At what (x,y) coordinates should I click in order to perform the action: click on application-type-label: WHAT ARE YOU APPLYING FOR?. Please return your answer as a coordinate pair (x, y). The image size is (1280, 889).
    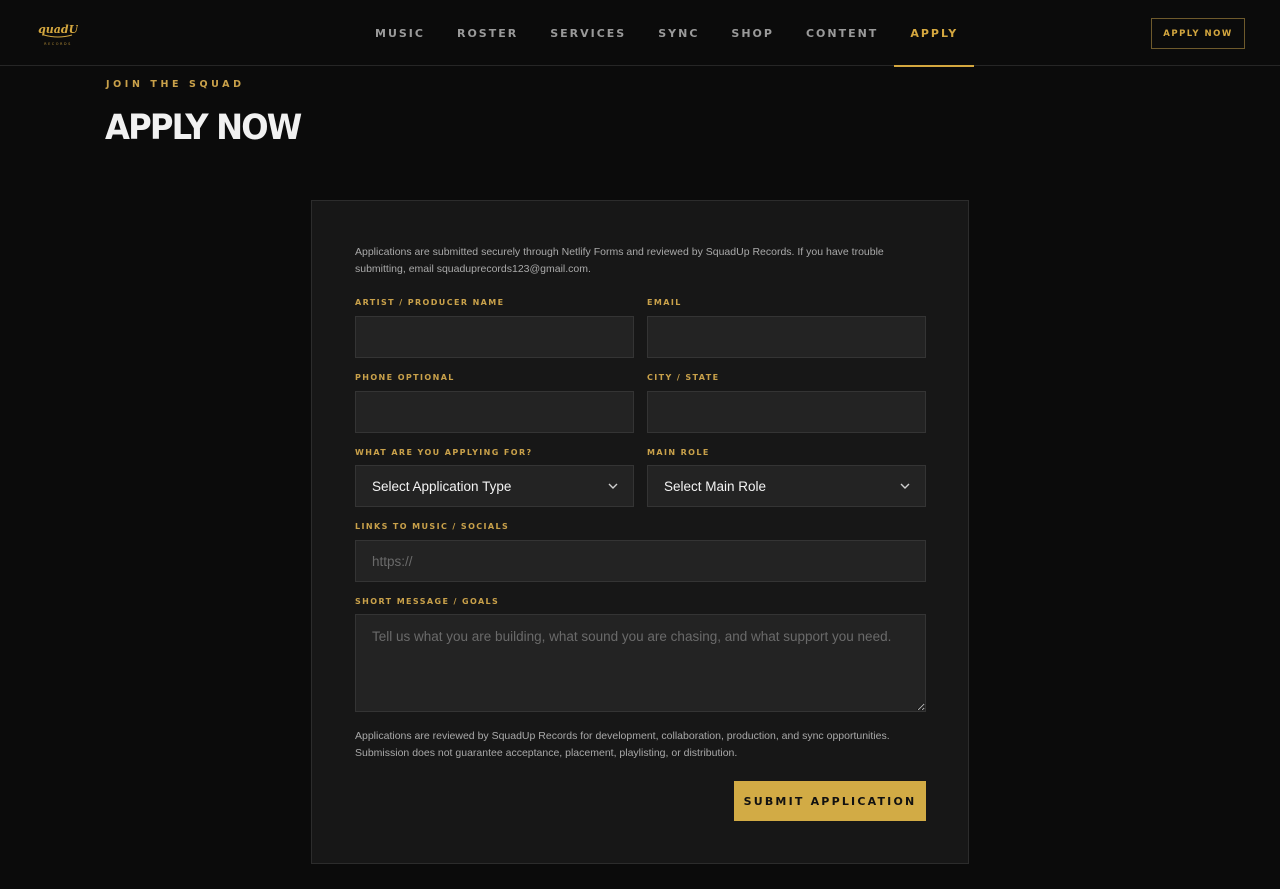
    Looking at the image, I should click on (444, 452).